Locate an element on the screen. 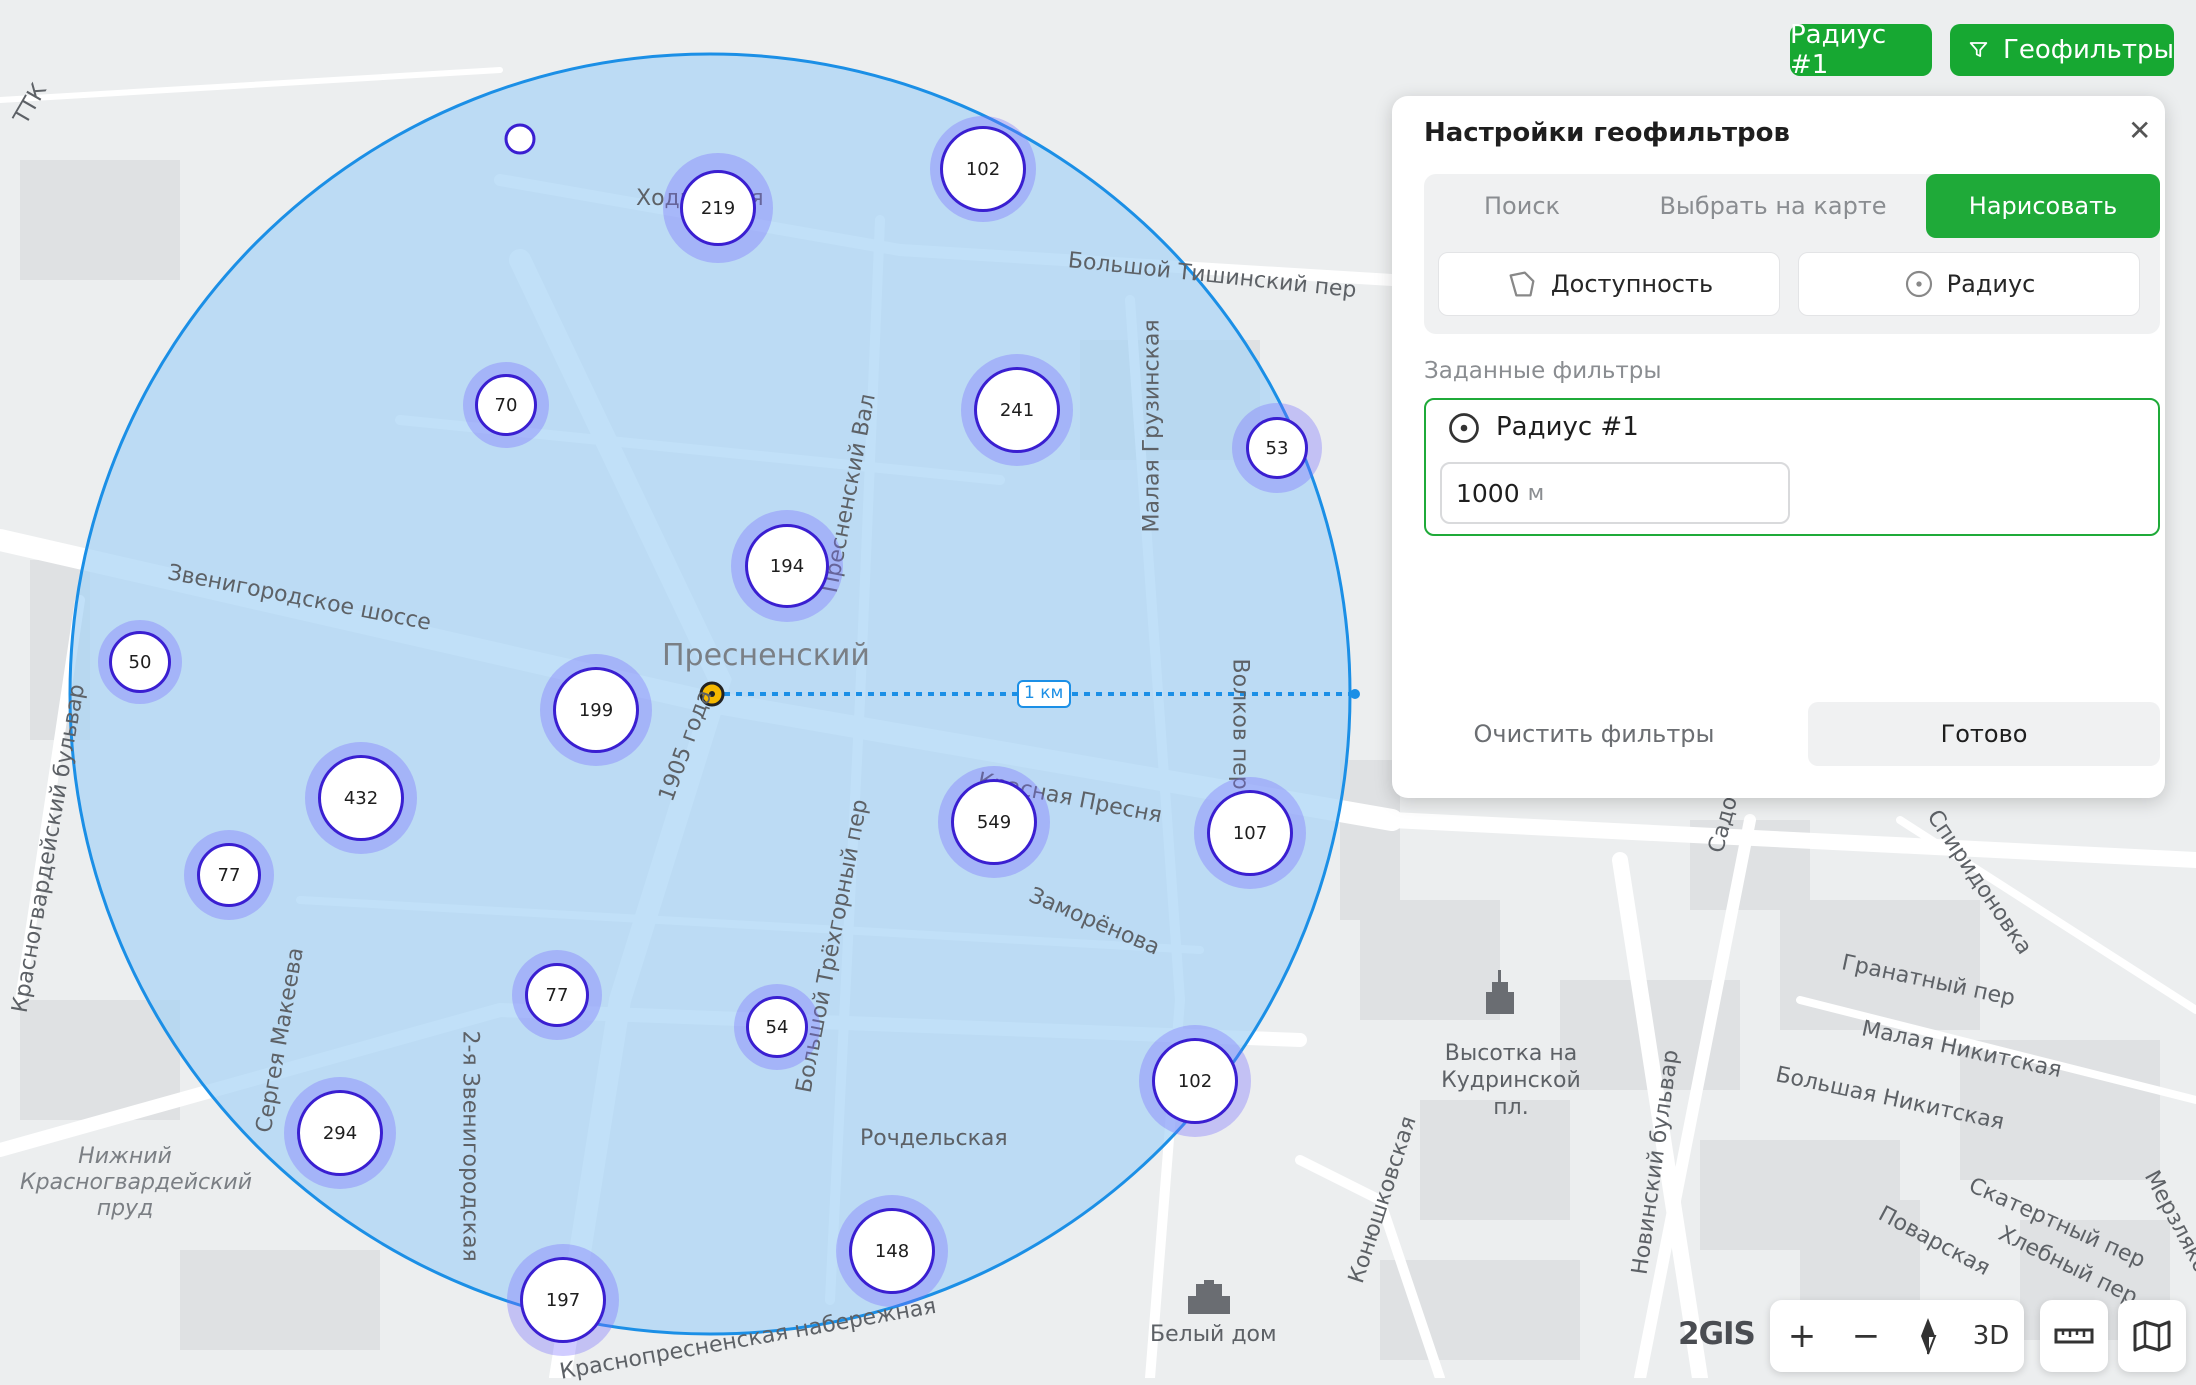  cluster-marker: 50 is located at coordinates (140, 662).